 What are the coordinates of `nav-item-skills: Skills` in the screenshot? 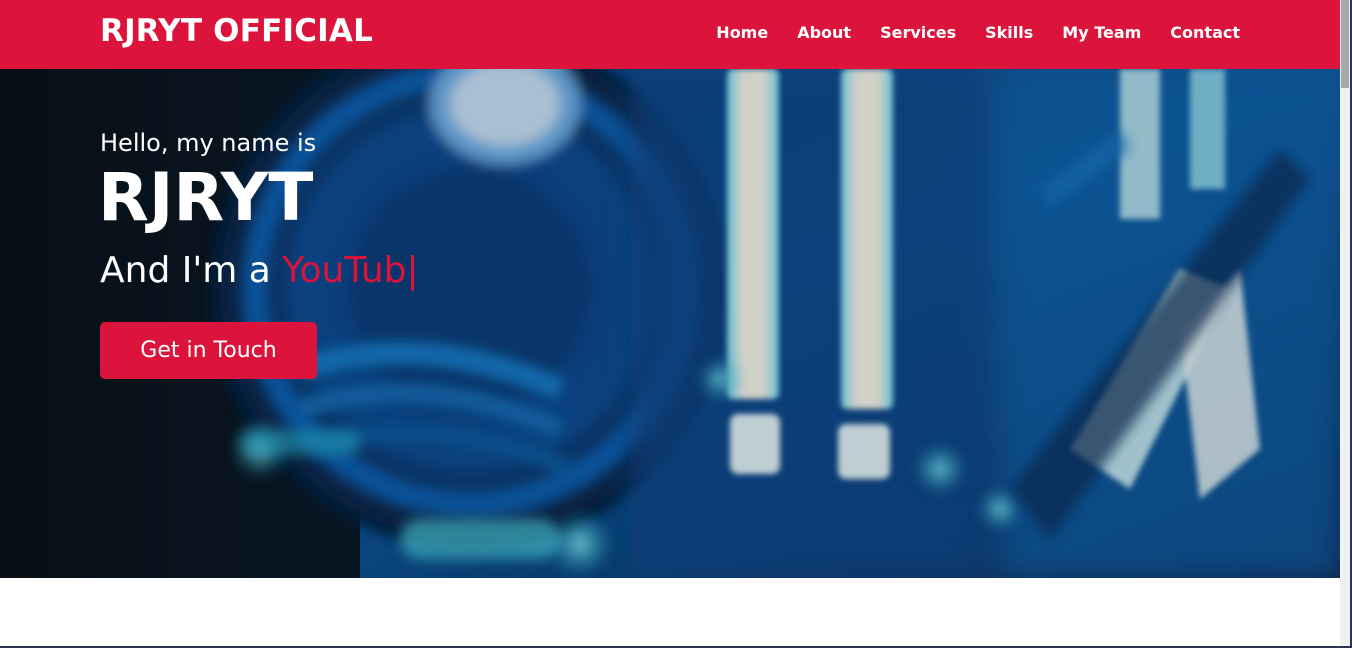 It's located at (1009, 32).